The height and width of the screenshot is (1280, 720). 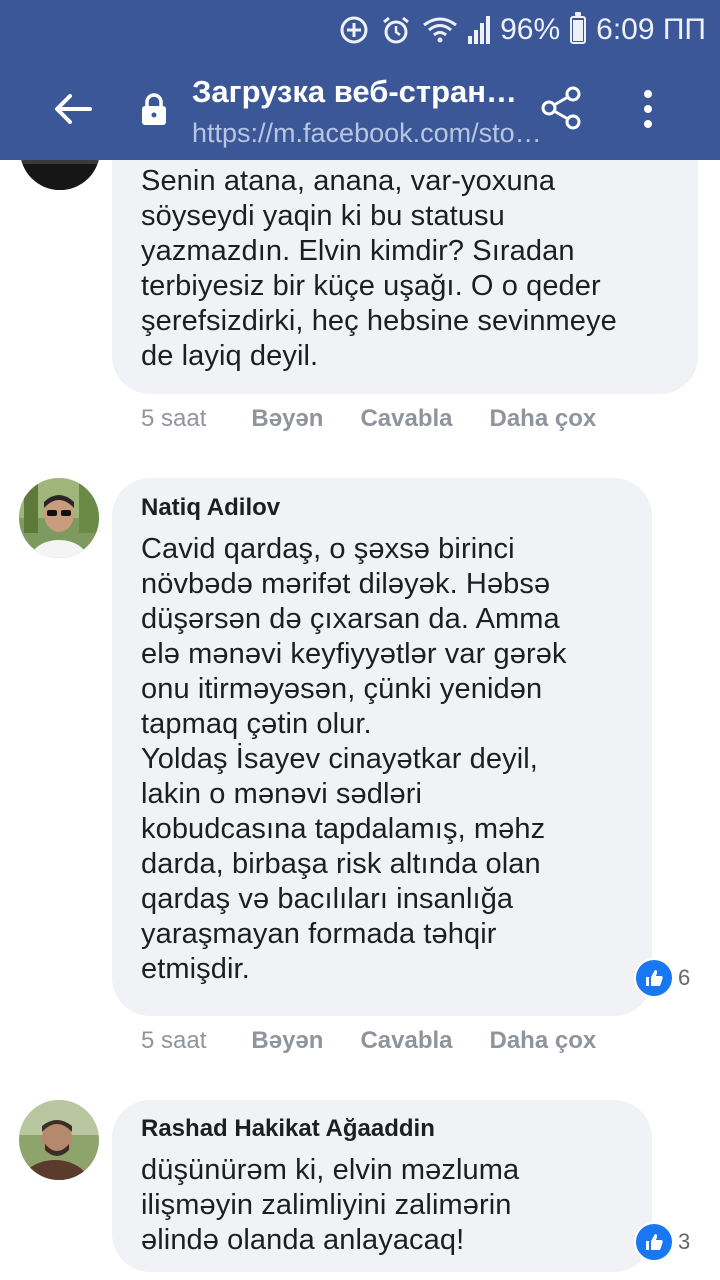 What do you see at coordinates (154, 109) in the screenshot?
I see `lock-icon` at bounding box center [154, 109].